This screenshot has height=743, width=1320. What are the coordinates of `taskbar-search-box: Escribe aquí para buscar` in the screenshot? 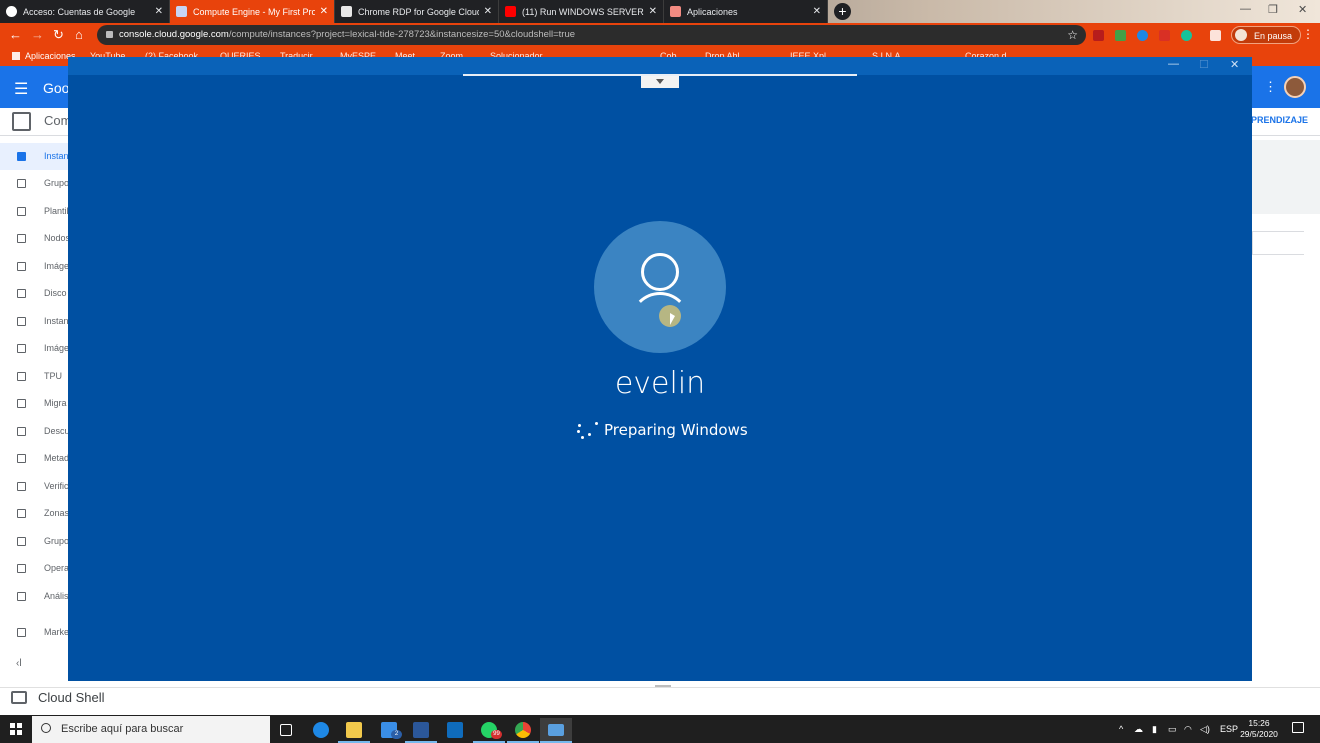 It's located at (151, 729).